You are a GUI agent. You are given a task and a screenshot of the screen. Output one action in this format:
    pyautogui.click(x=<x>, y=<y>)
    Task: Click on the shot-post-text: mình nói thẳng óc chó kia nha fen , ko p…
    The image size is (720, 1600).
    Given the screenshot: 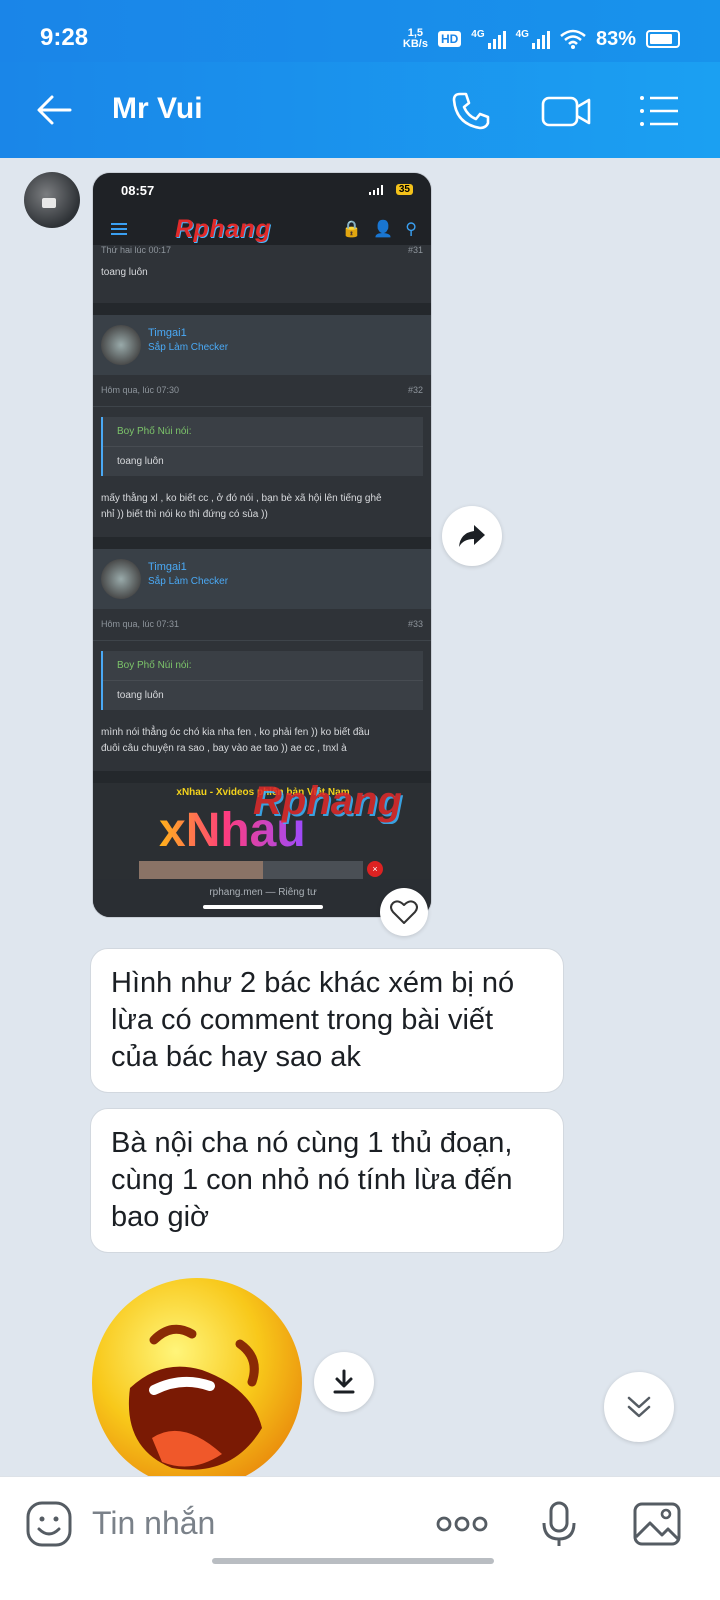 What is the action you would take?
    pyautogui.click(x=235, y=740)
    